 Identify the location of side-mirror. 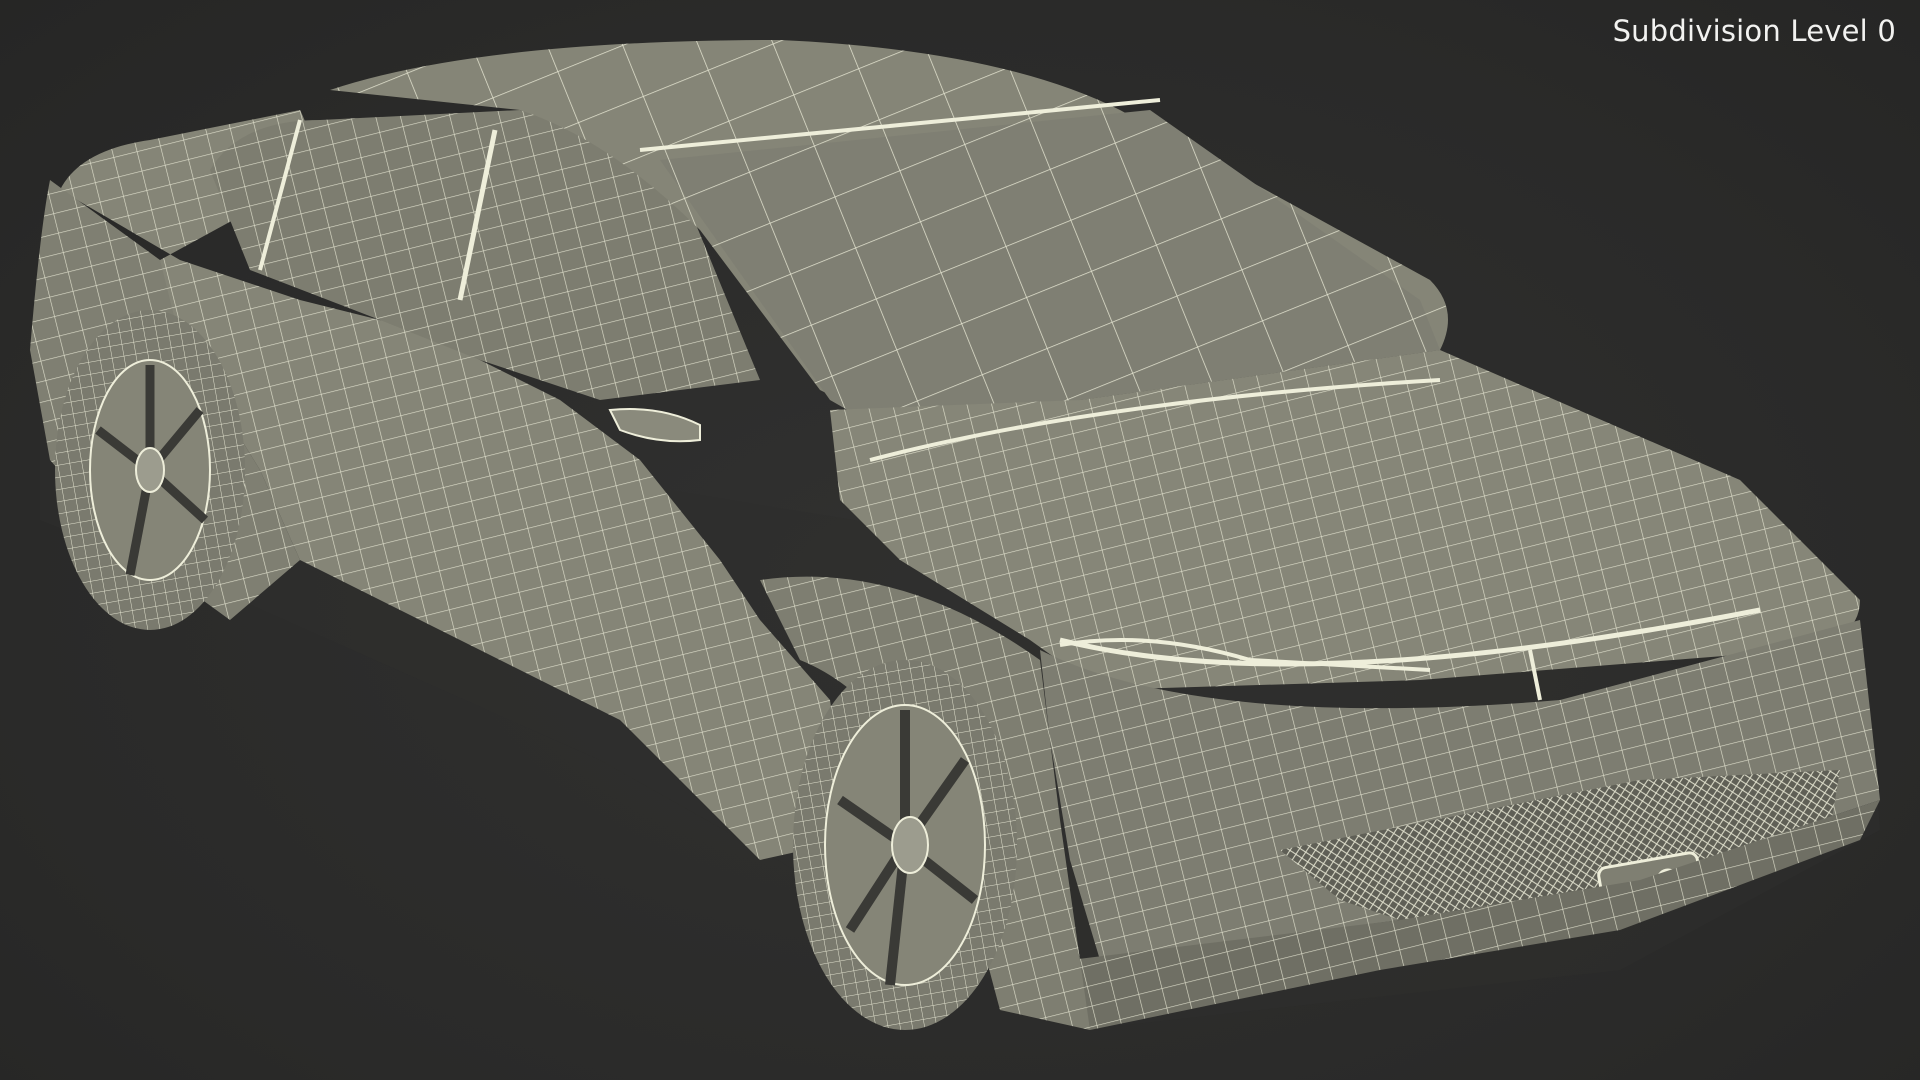
(654, 425).